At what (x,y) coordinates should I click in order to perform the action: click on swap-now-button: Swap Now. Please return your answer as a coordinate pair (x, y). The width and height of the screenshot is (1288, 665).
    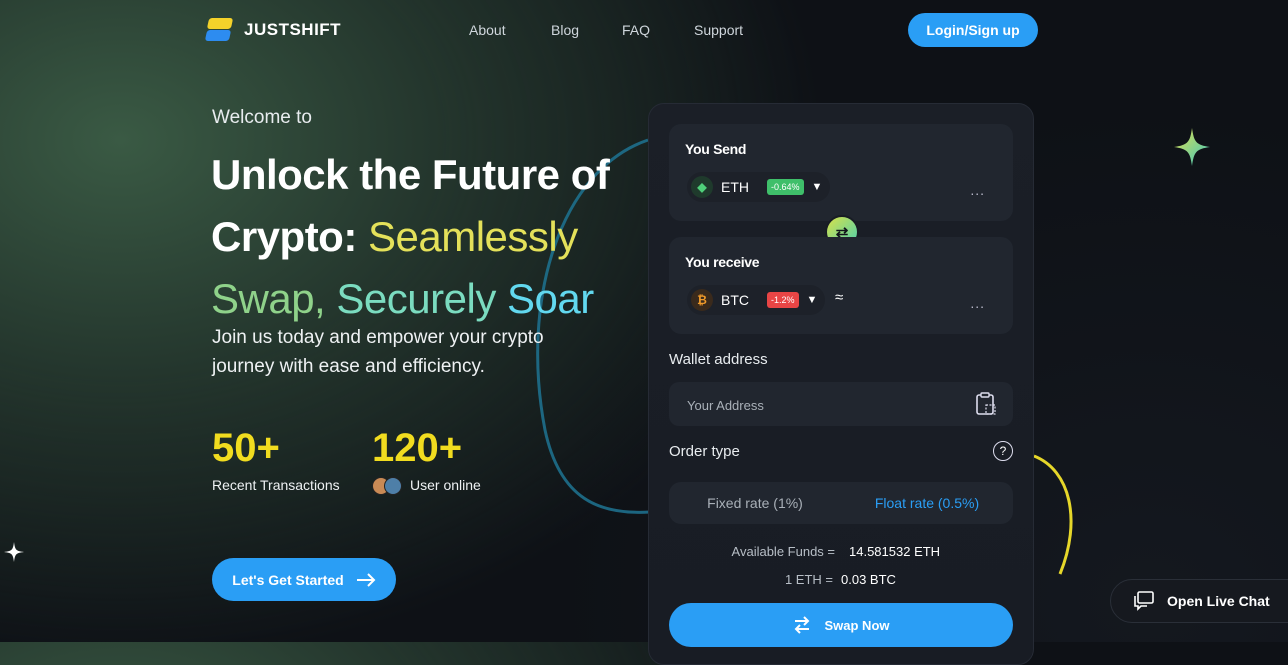
    Looking at the image, I should click on (841, 625).